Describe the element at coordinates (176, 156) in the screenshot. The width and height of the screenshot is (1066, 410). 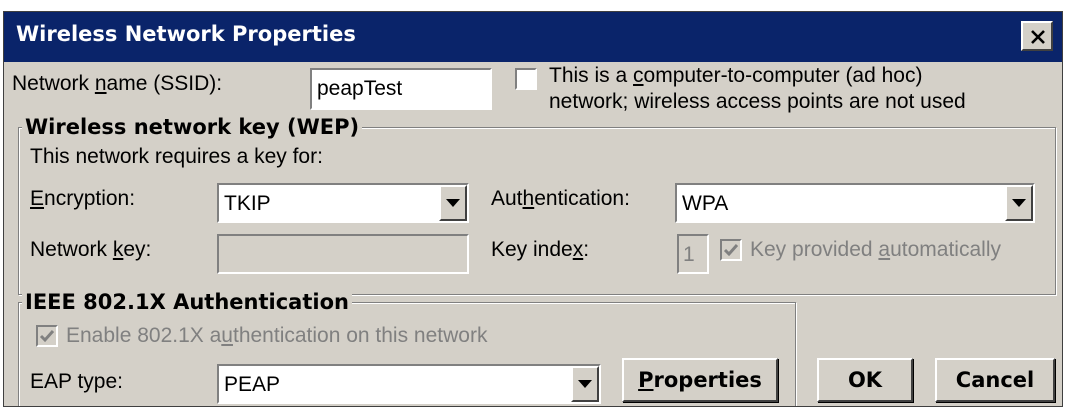
I see `requires-key-label: This network requires a key for:` at that location.